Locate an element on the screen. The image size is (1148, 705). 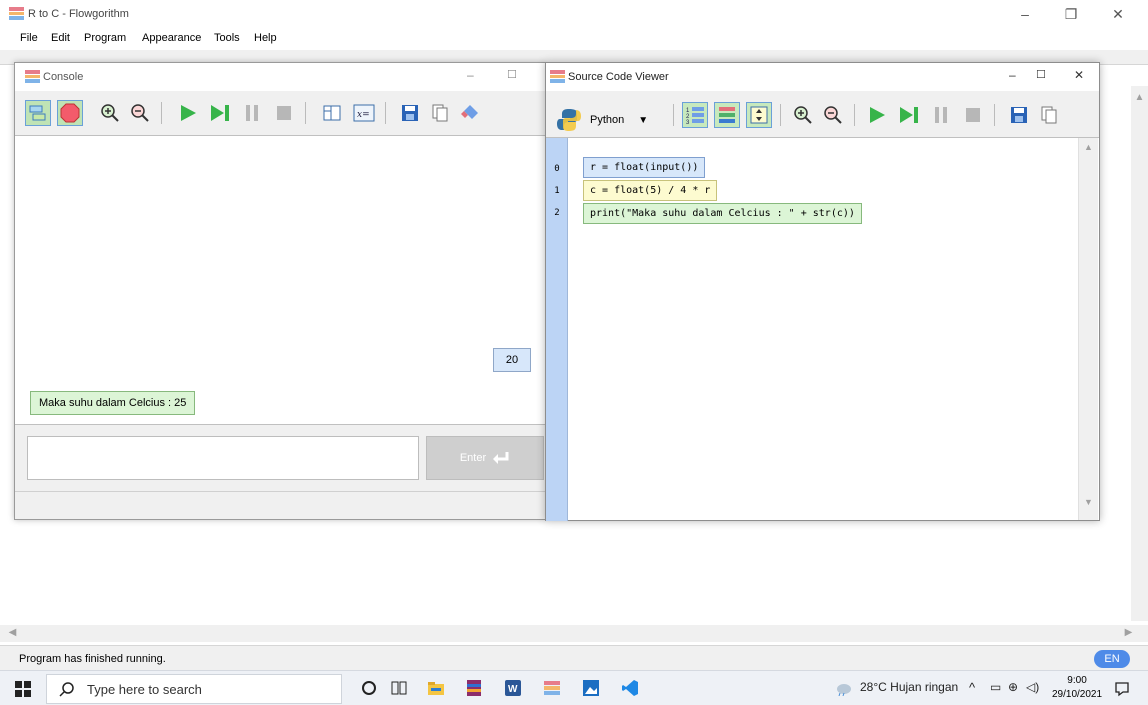
scroll-right-icon: ▶ is located at coordinates (1128, 632).